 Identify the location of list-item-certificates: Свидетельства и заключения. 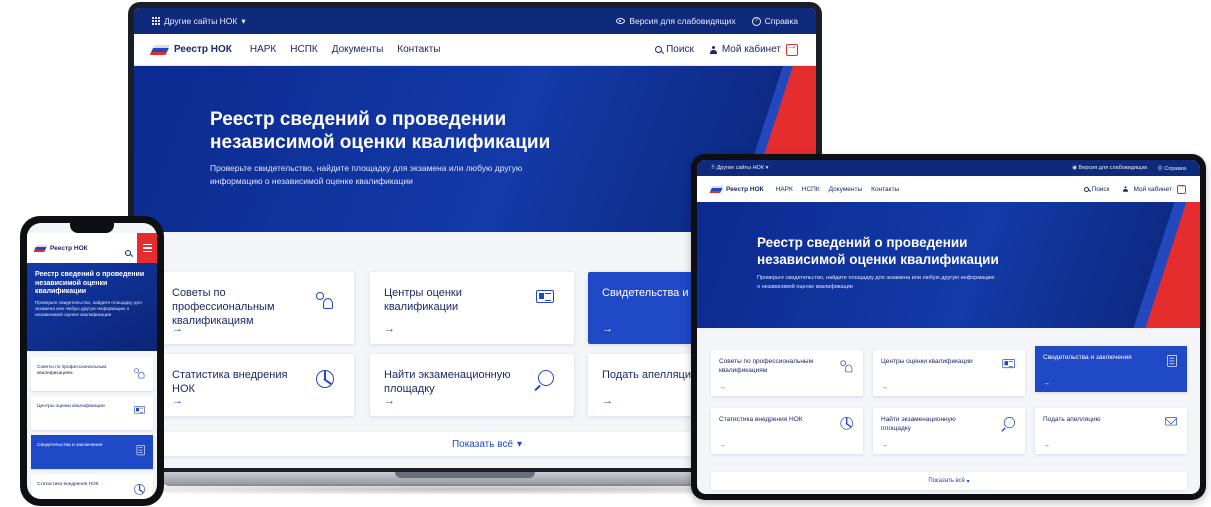
(92, 452).